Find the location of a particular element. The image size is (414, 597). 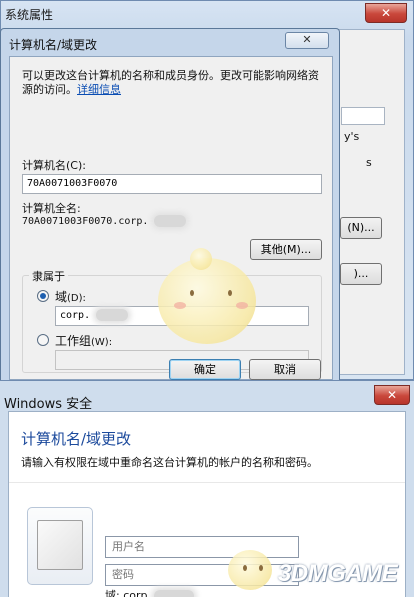

username-input is located at coordinates (202, 547).